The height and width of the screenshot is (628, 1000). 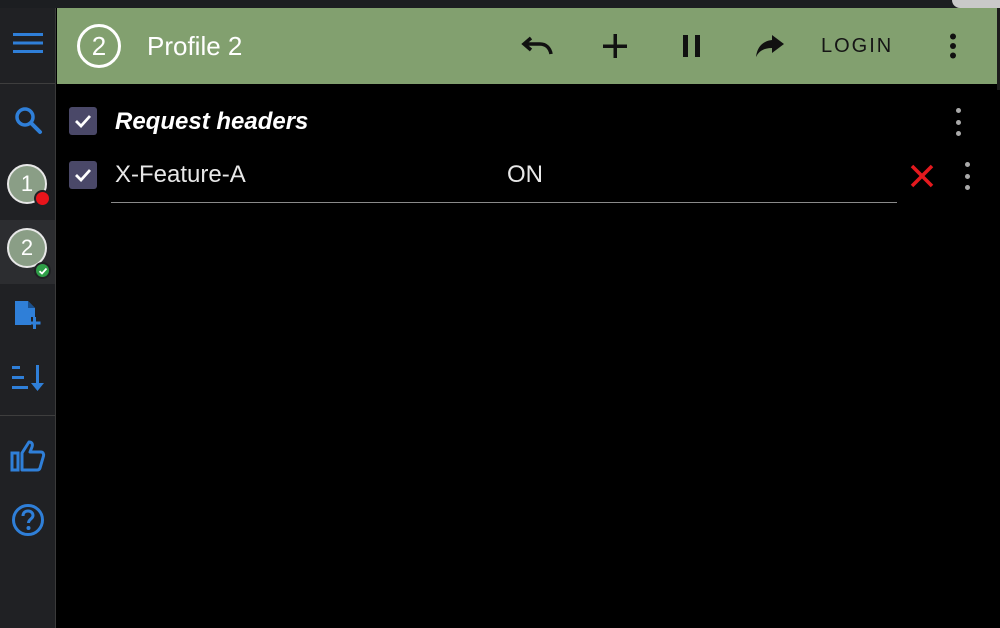 What do you see at coordinates (27, 188) in the screenshot?
I see `profile-1-button: 1` at bounding box center [27, 188].